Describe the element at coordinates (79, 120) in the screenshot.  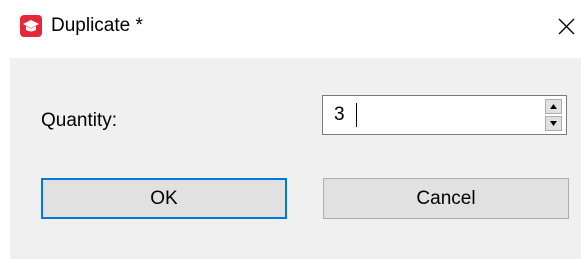
I see `quantity-label: Quantity:` at that location.